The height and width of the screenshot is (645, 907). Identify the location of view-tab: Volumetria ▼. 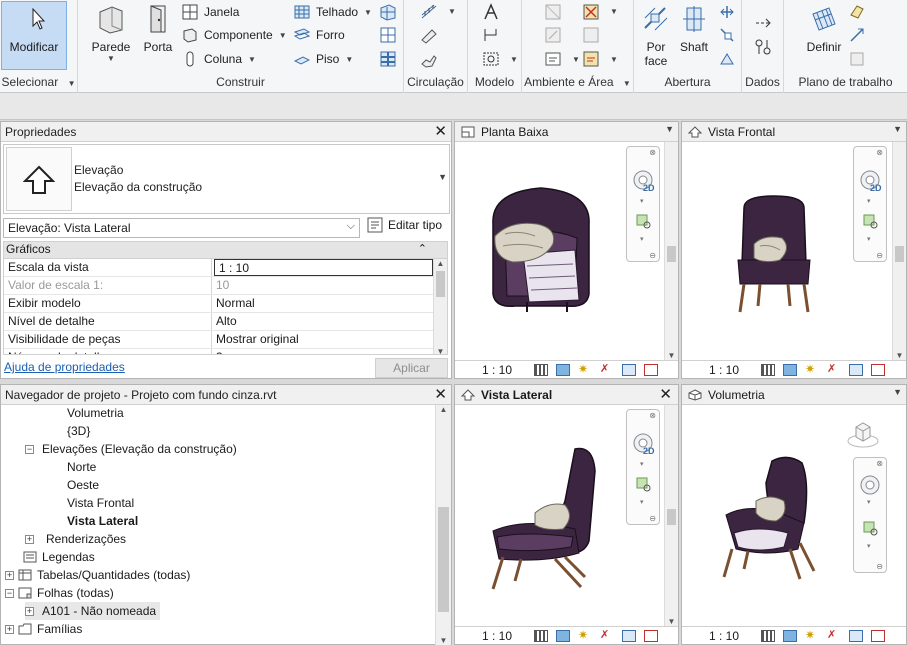
(794, 395).